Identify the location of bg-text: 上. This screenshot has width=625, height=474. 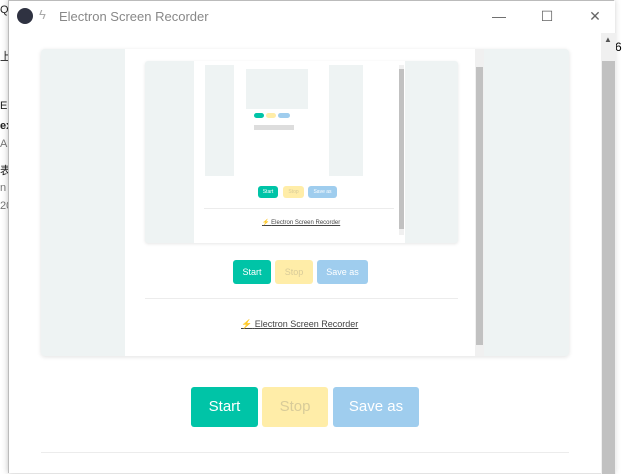
(4, 57).